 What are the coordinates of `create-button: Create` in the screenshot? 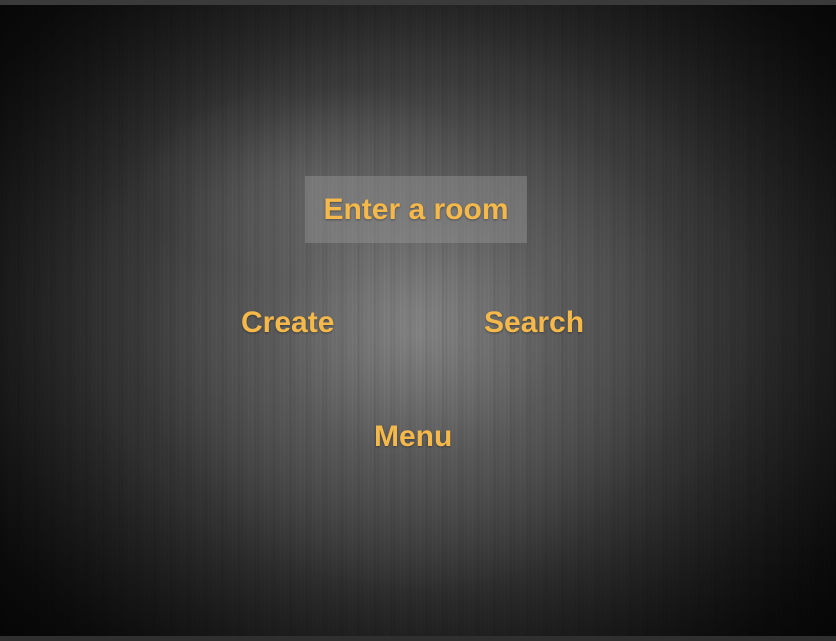 It's located at (287, 323).